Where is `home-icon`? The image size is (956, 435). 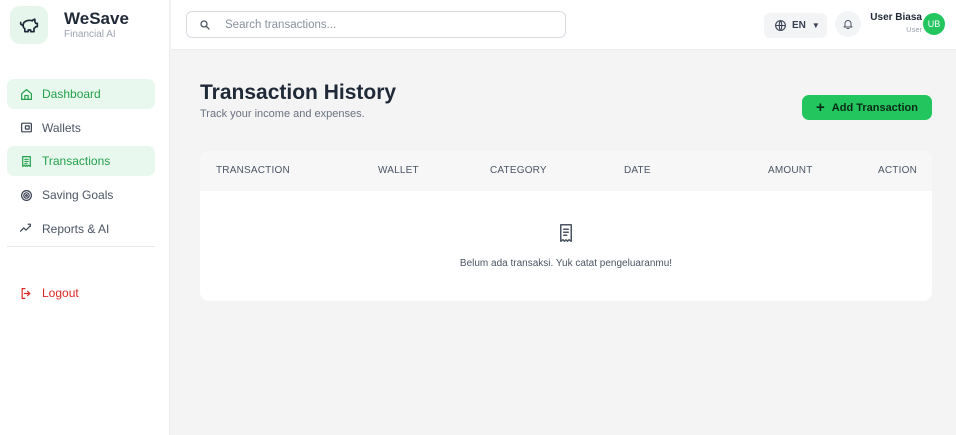
home-icon is located at coordinates (26, 94).